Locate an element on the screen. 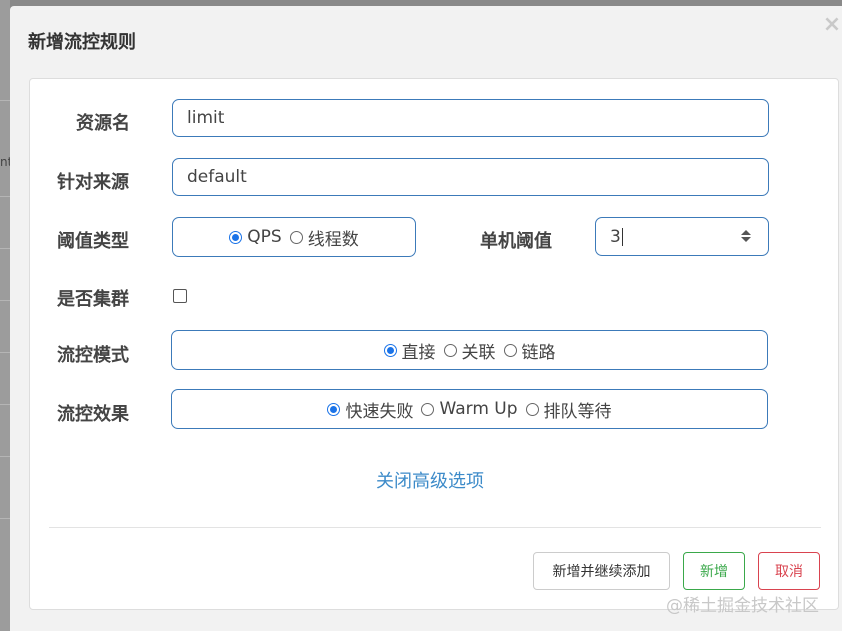 This screenshot has height=631, width=842. radio-option-warm-up: Warm Up is located at coordinates (469, 409).